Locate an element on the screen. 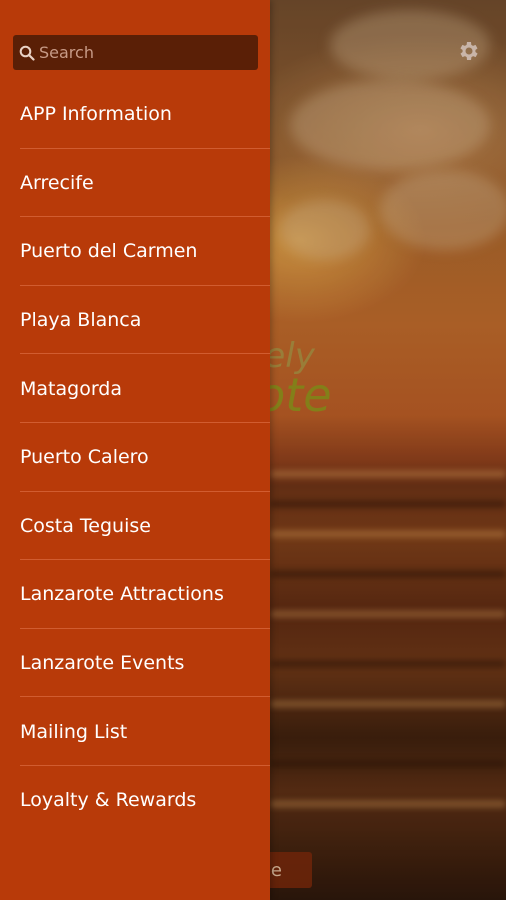 This screenshot has width=506, height=900. menu-item-app-information: APP Information is located at coordinates (135, 114).